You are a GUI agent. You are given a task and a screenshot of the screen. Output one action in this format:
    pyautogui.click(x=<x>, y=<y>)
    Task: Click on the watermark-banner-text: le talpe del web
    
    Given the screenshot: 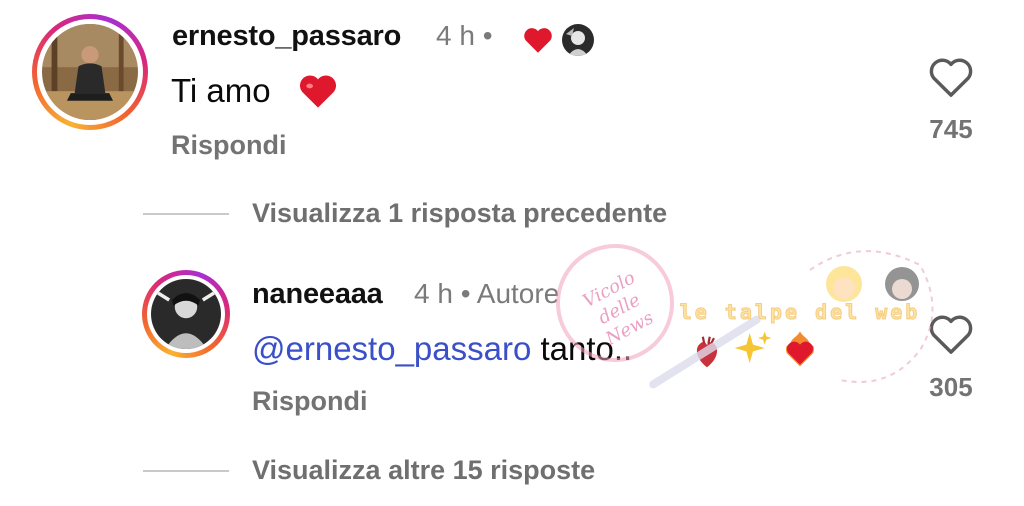 What is the action you would take?
    pyautogui.click(x=800, y=312)
    